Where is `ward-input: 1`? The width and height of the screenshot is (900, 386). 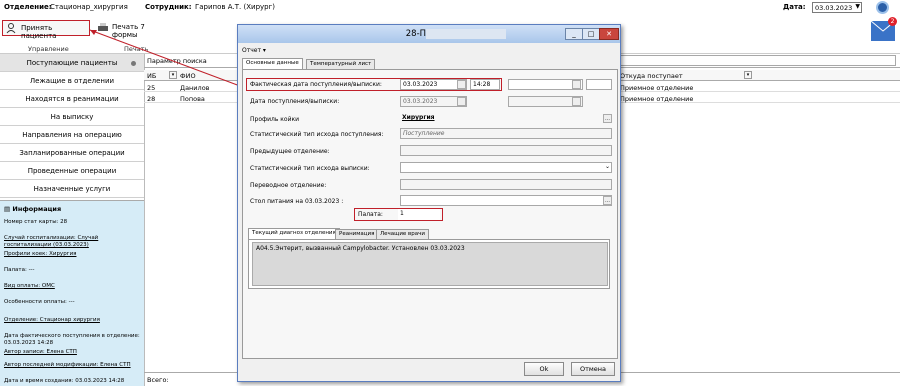 ward-input: 1 is located at coordinates (419, 214).